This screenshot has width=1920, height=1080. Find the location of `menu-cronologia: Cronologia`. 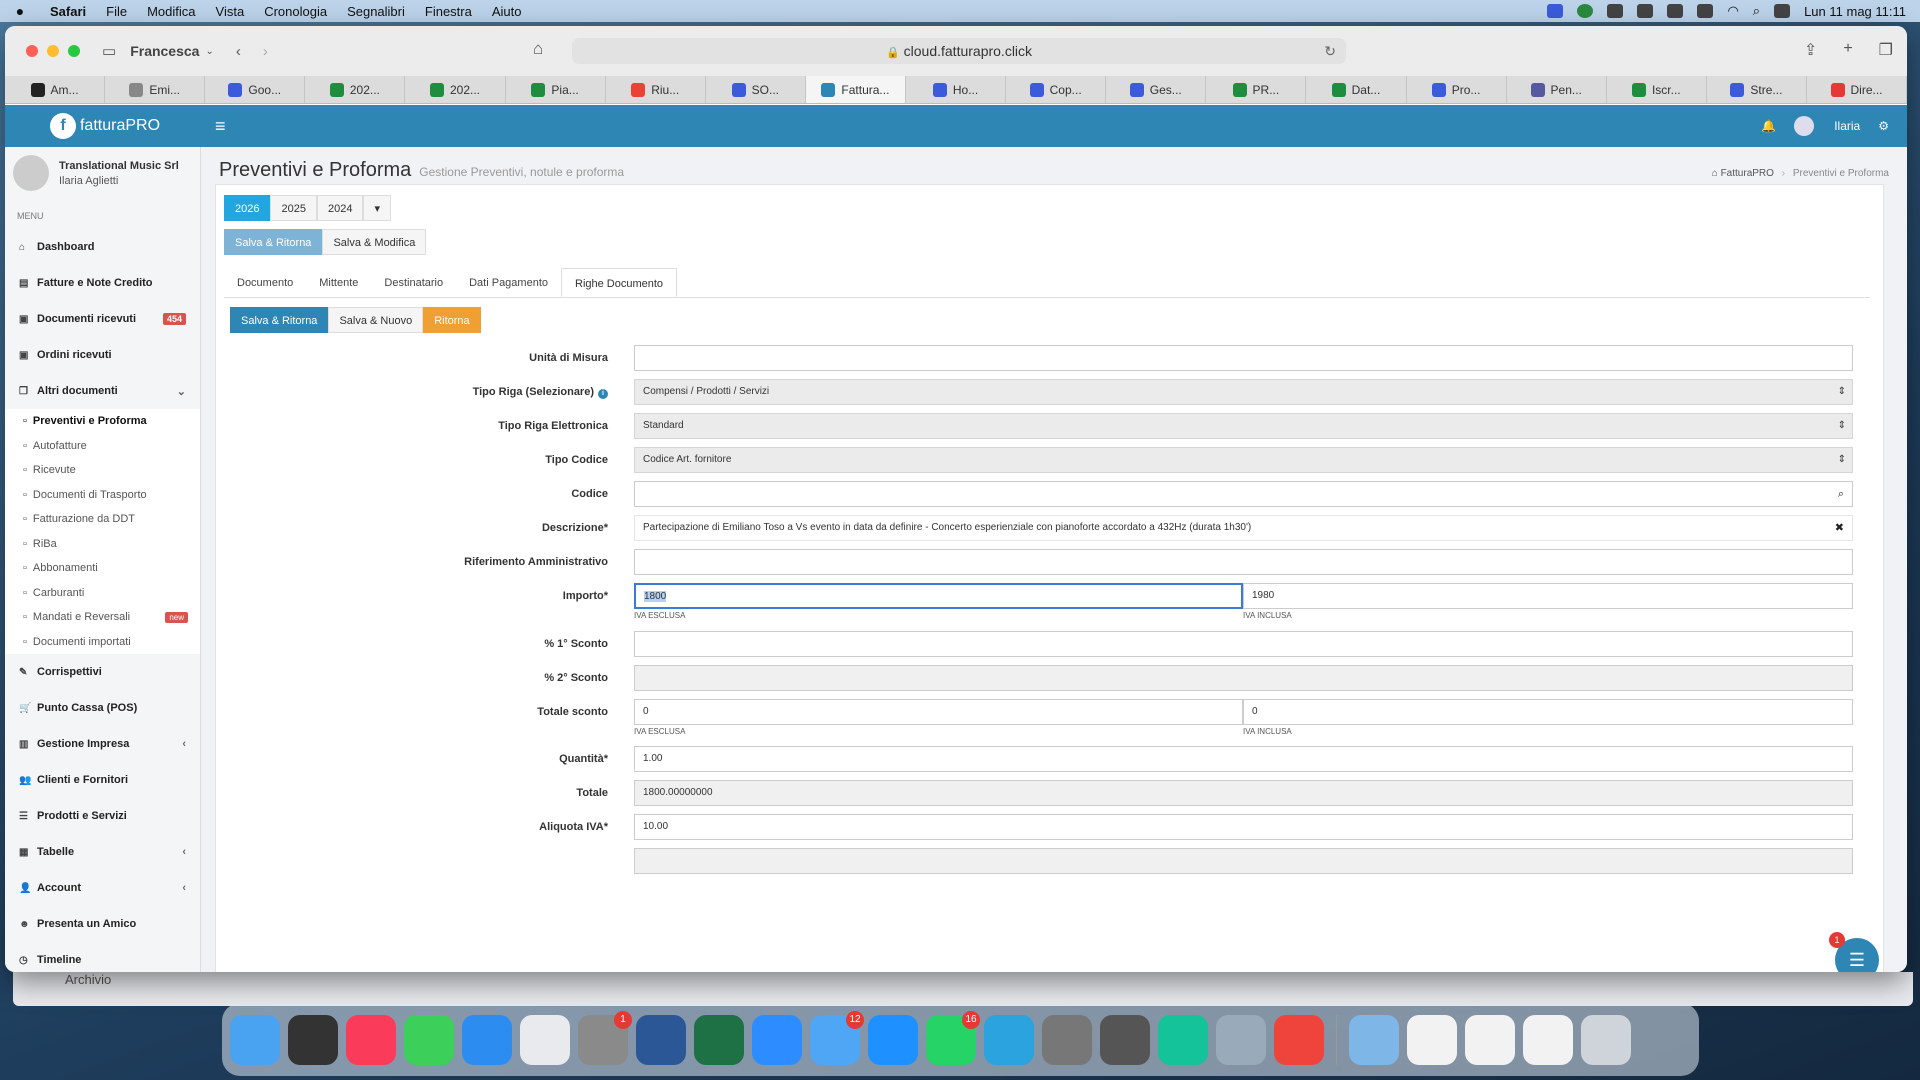

menu-cronologia: Cronologia is located at coordinates (295, 11).